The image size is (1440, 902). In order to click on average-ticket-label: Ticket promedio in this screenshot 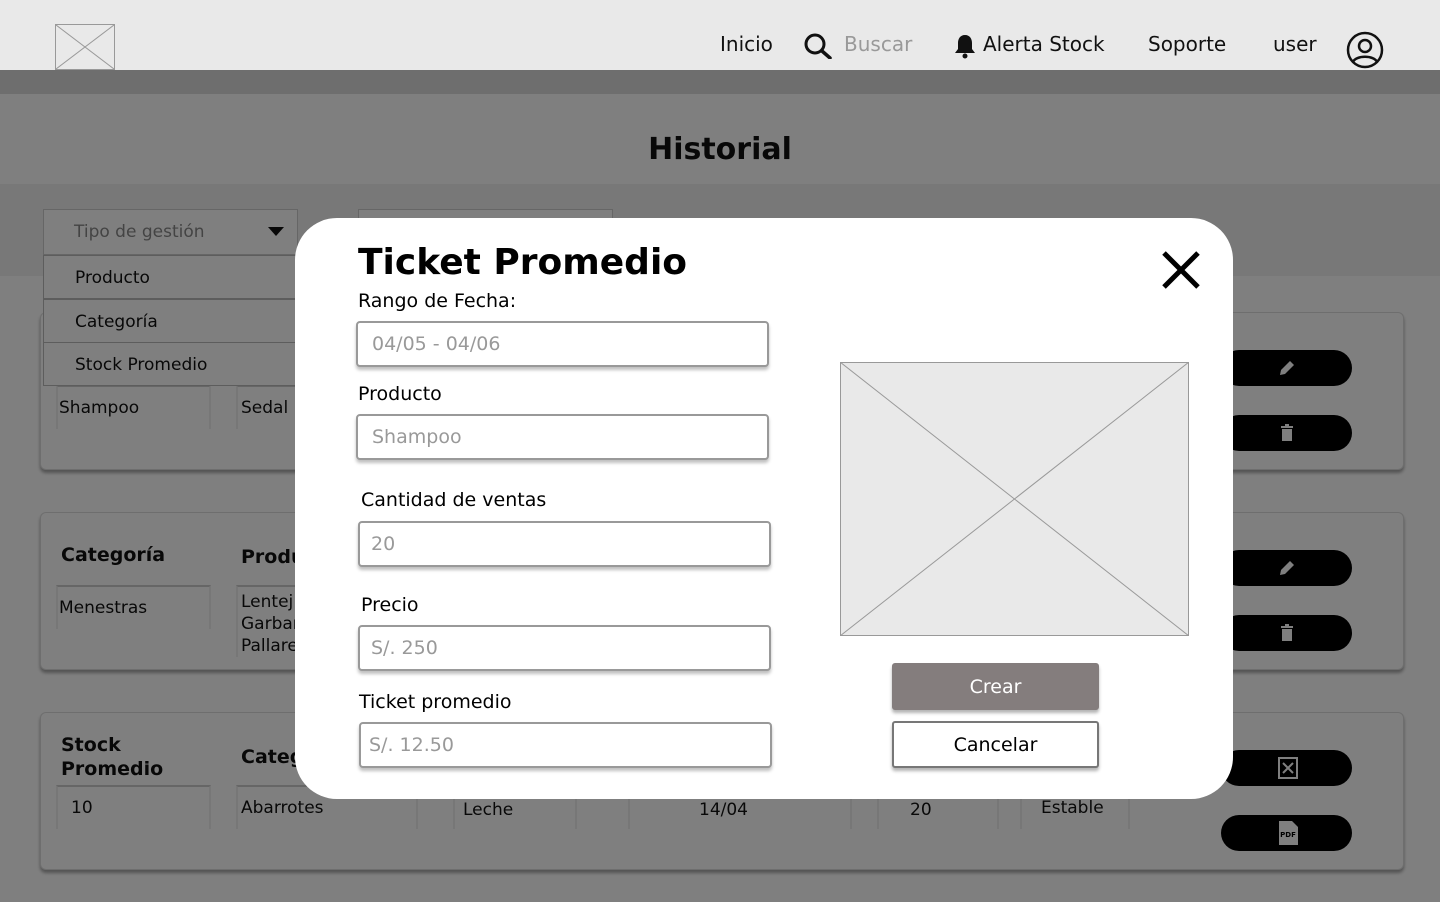, I will do `click(435, 702)`.